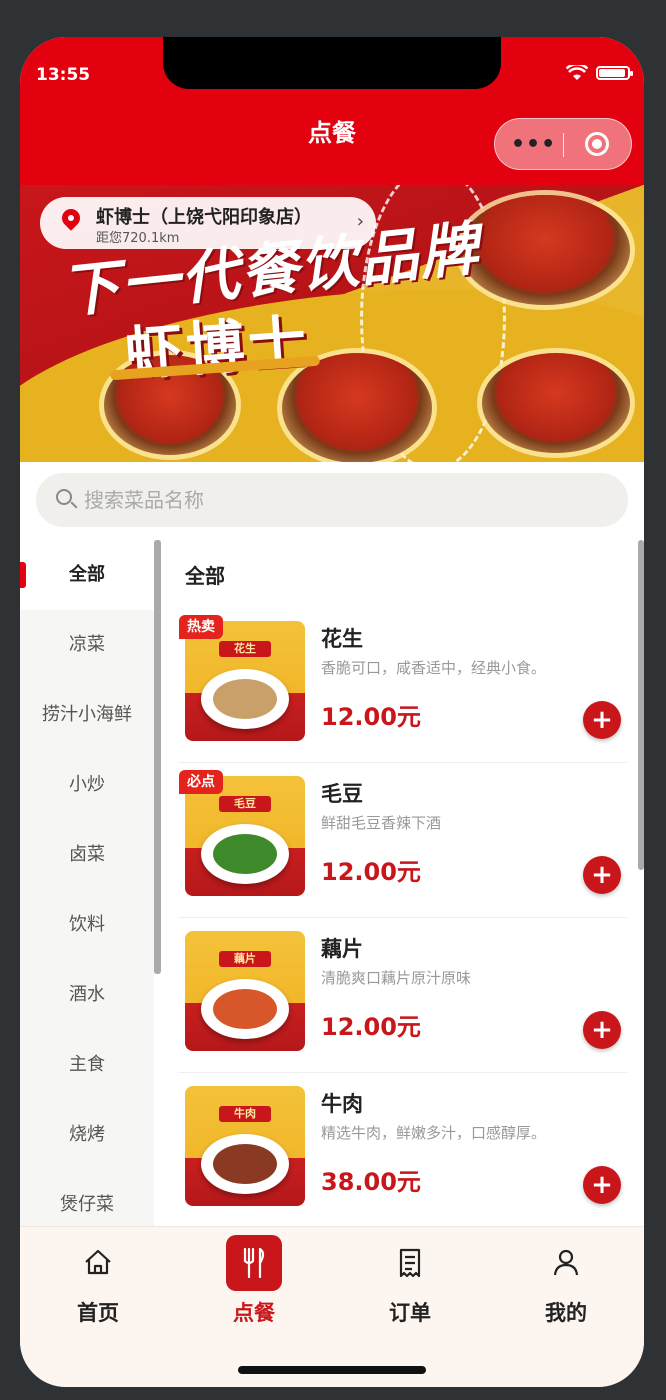  I want to click on search-box, so click(332, 500).